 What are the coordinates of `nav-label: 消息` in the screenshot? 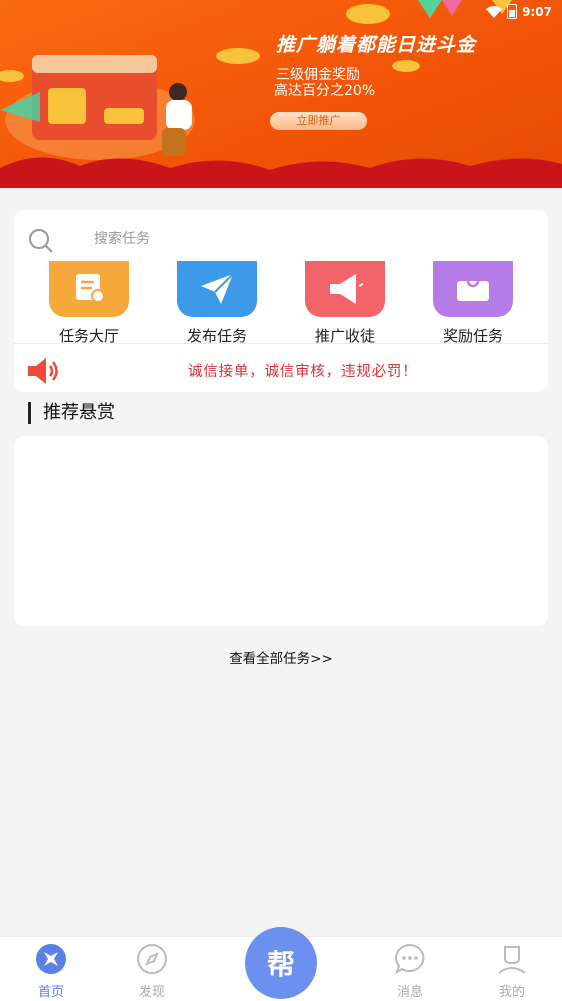 It's located at (409, 992).